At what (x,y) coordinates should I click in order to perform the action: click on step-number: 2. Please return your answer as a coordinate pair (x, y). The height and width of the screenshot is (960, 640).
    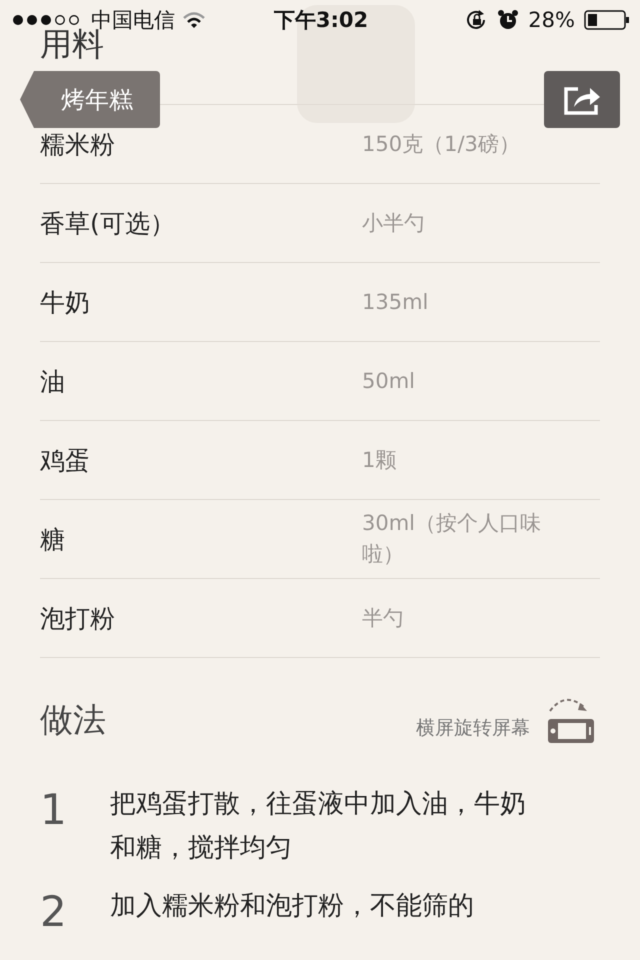
    Looking at the image, I should click on (54, 912).